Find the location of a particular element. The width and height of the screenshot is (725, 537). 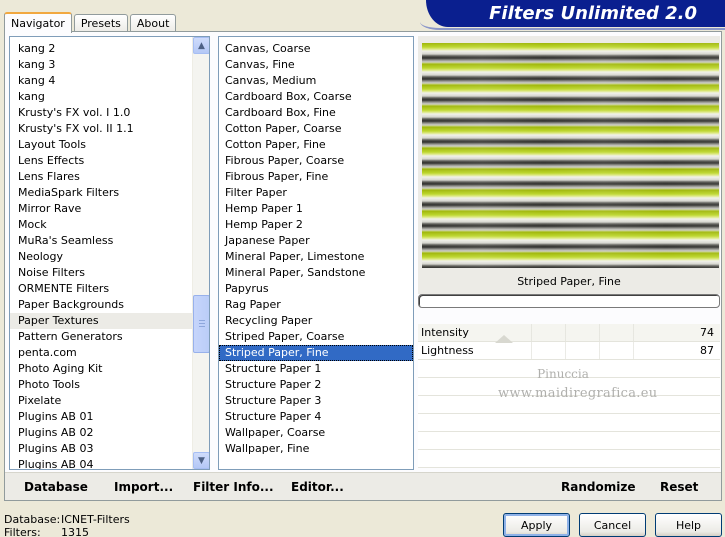

filter-item: Mineral Paper, Limestone is located at coordinates (316, 257).